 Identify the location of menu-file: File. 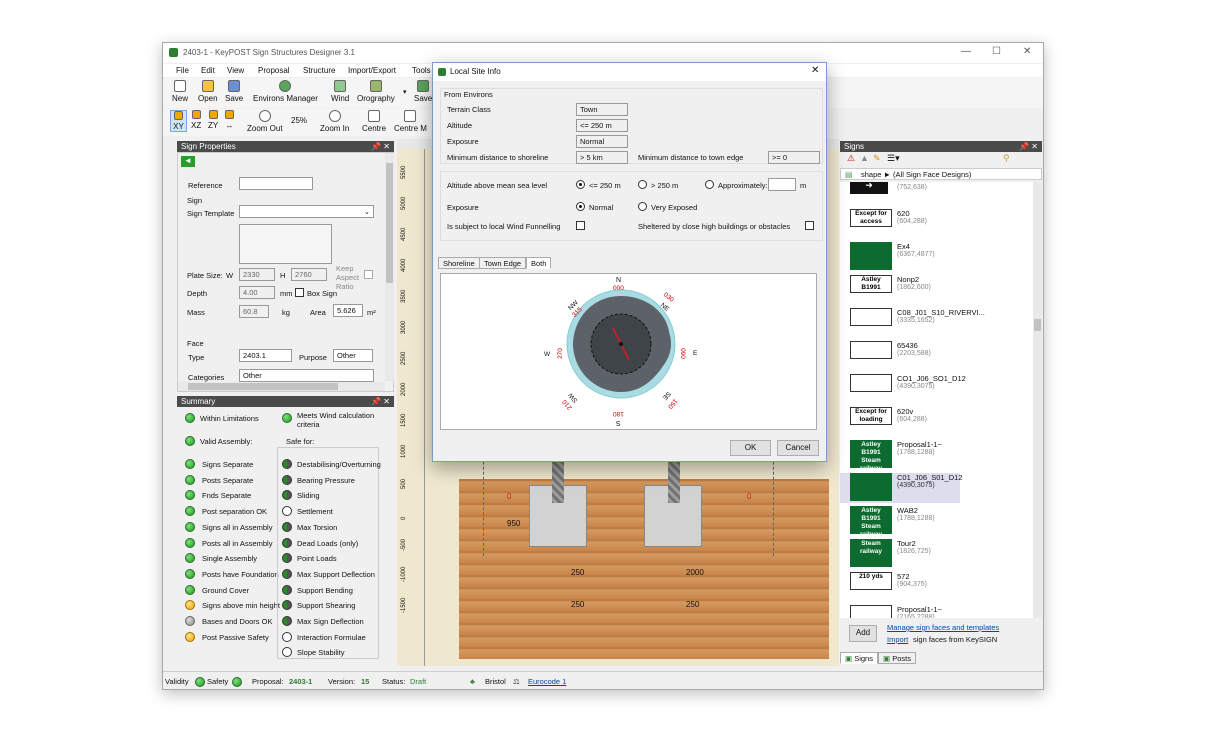
(182, 70).